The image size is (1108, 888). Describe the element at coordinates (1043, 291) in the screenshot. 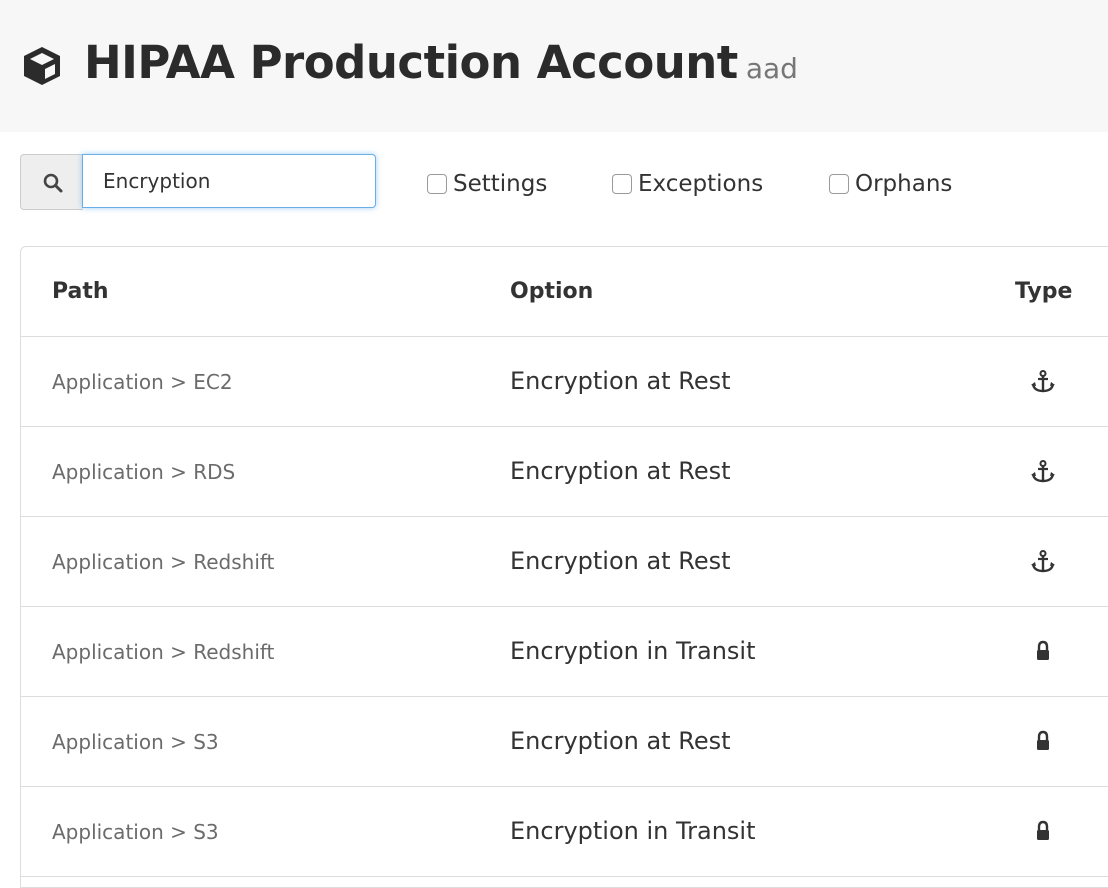

I see `column-header-type: Type` at that location.